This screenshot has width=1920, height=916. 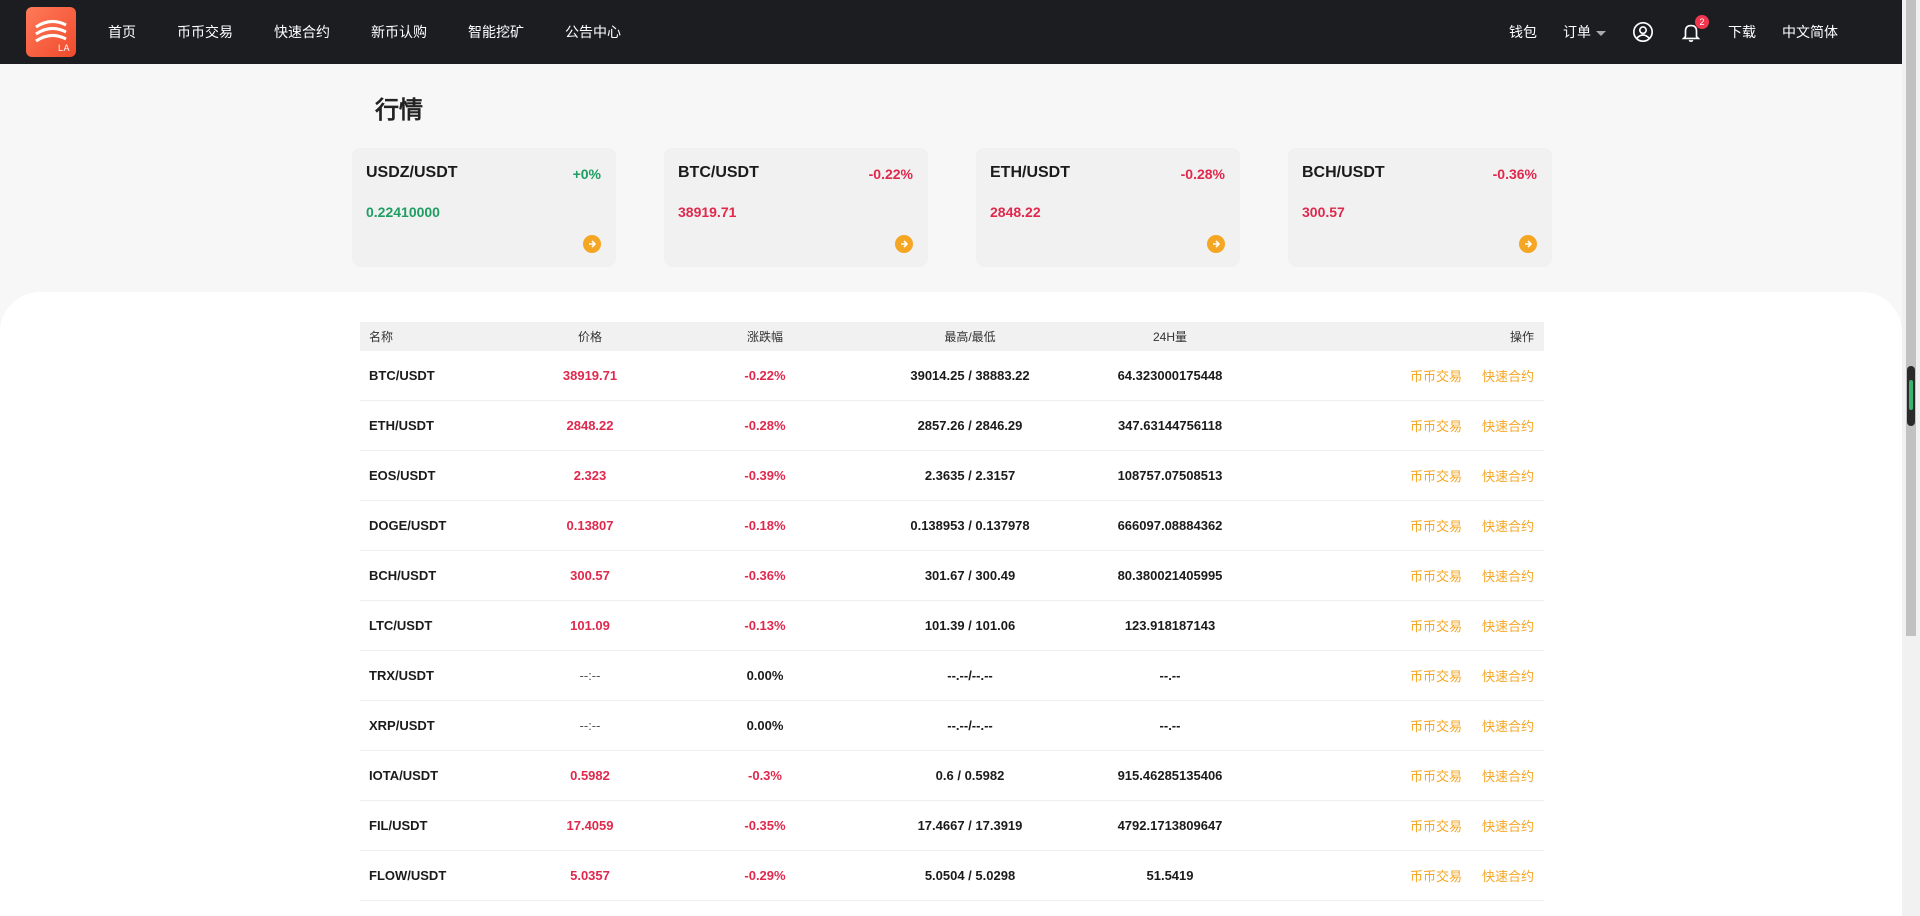 I want to click on nav-new-coin-subscription: 新币认购, so click(x=399, y=32).